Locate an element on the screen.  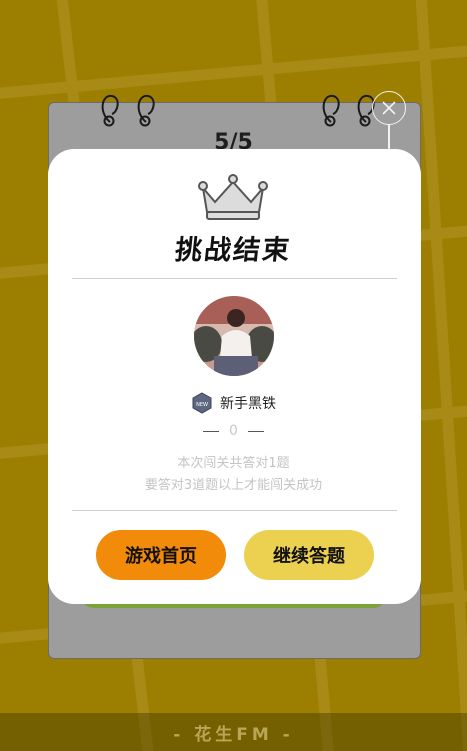
score-dash-left is located at coordinates (211, 431).